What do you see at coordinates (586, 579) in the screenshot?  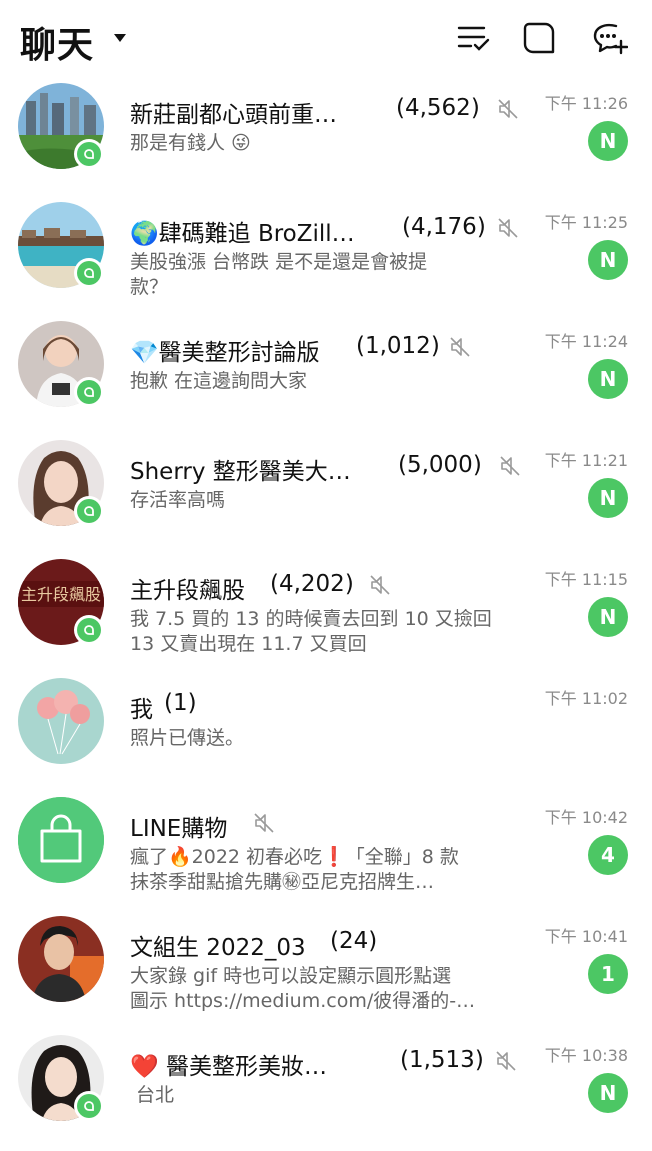 I see `timestamp: 下午 11:15` at bounding box center [586, 579].